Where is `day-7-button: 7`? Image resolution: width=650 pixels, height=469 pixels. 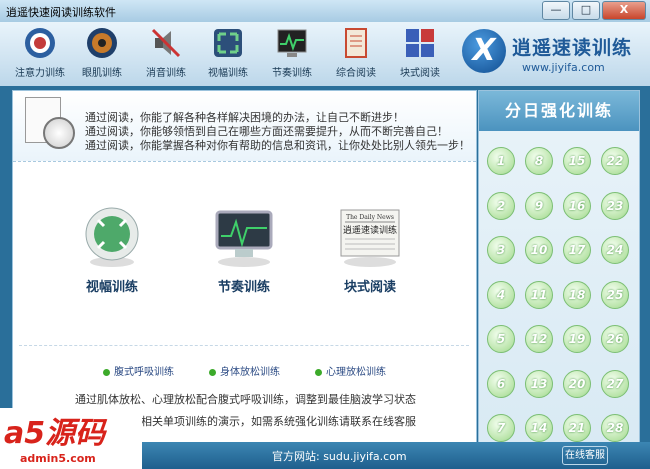 day-7-button: 7 is located at coordinates (501, 428).